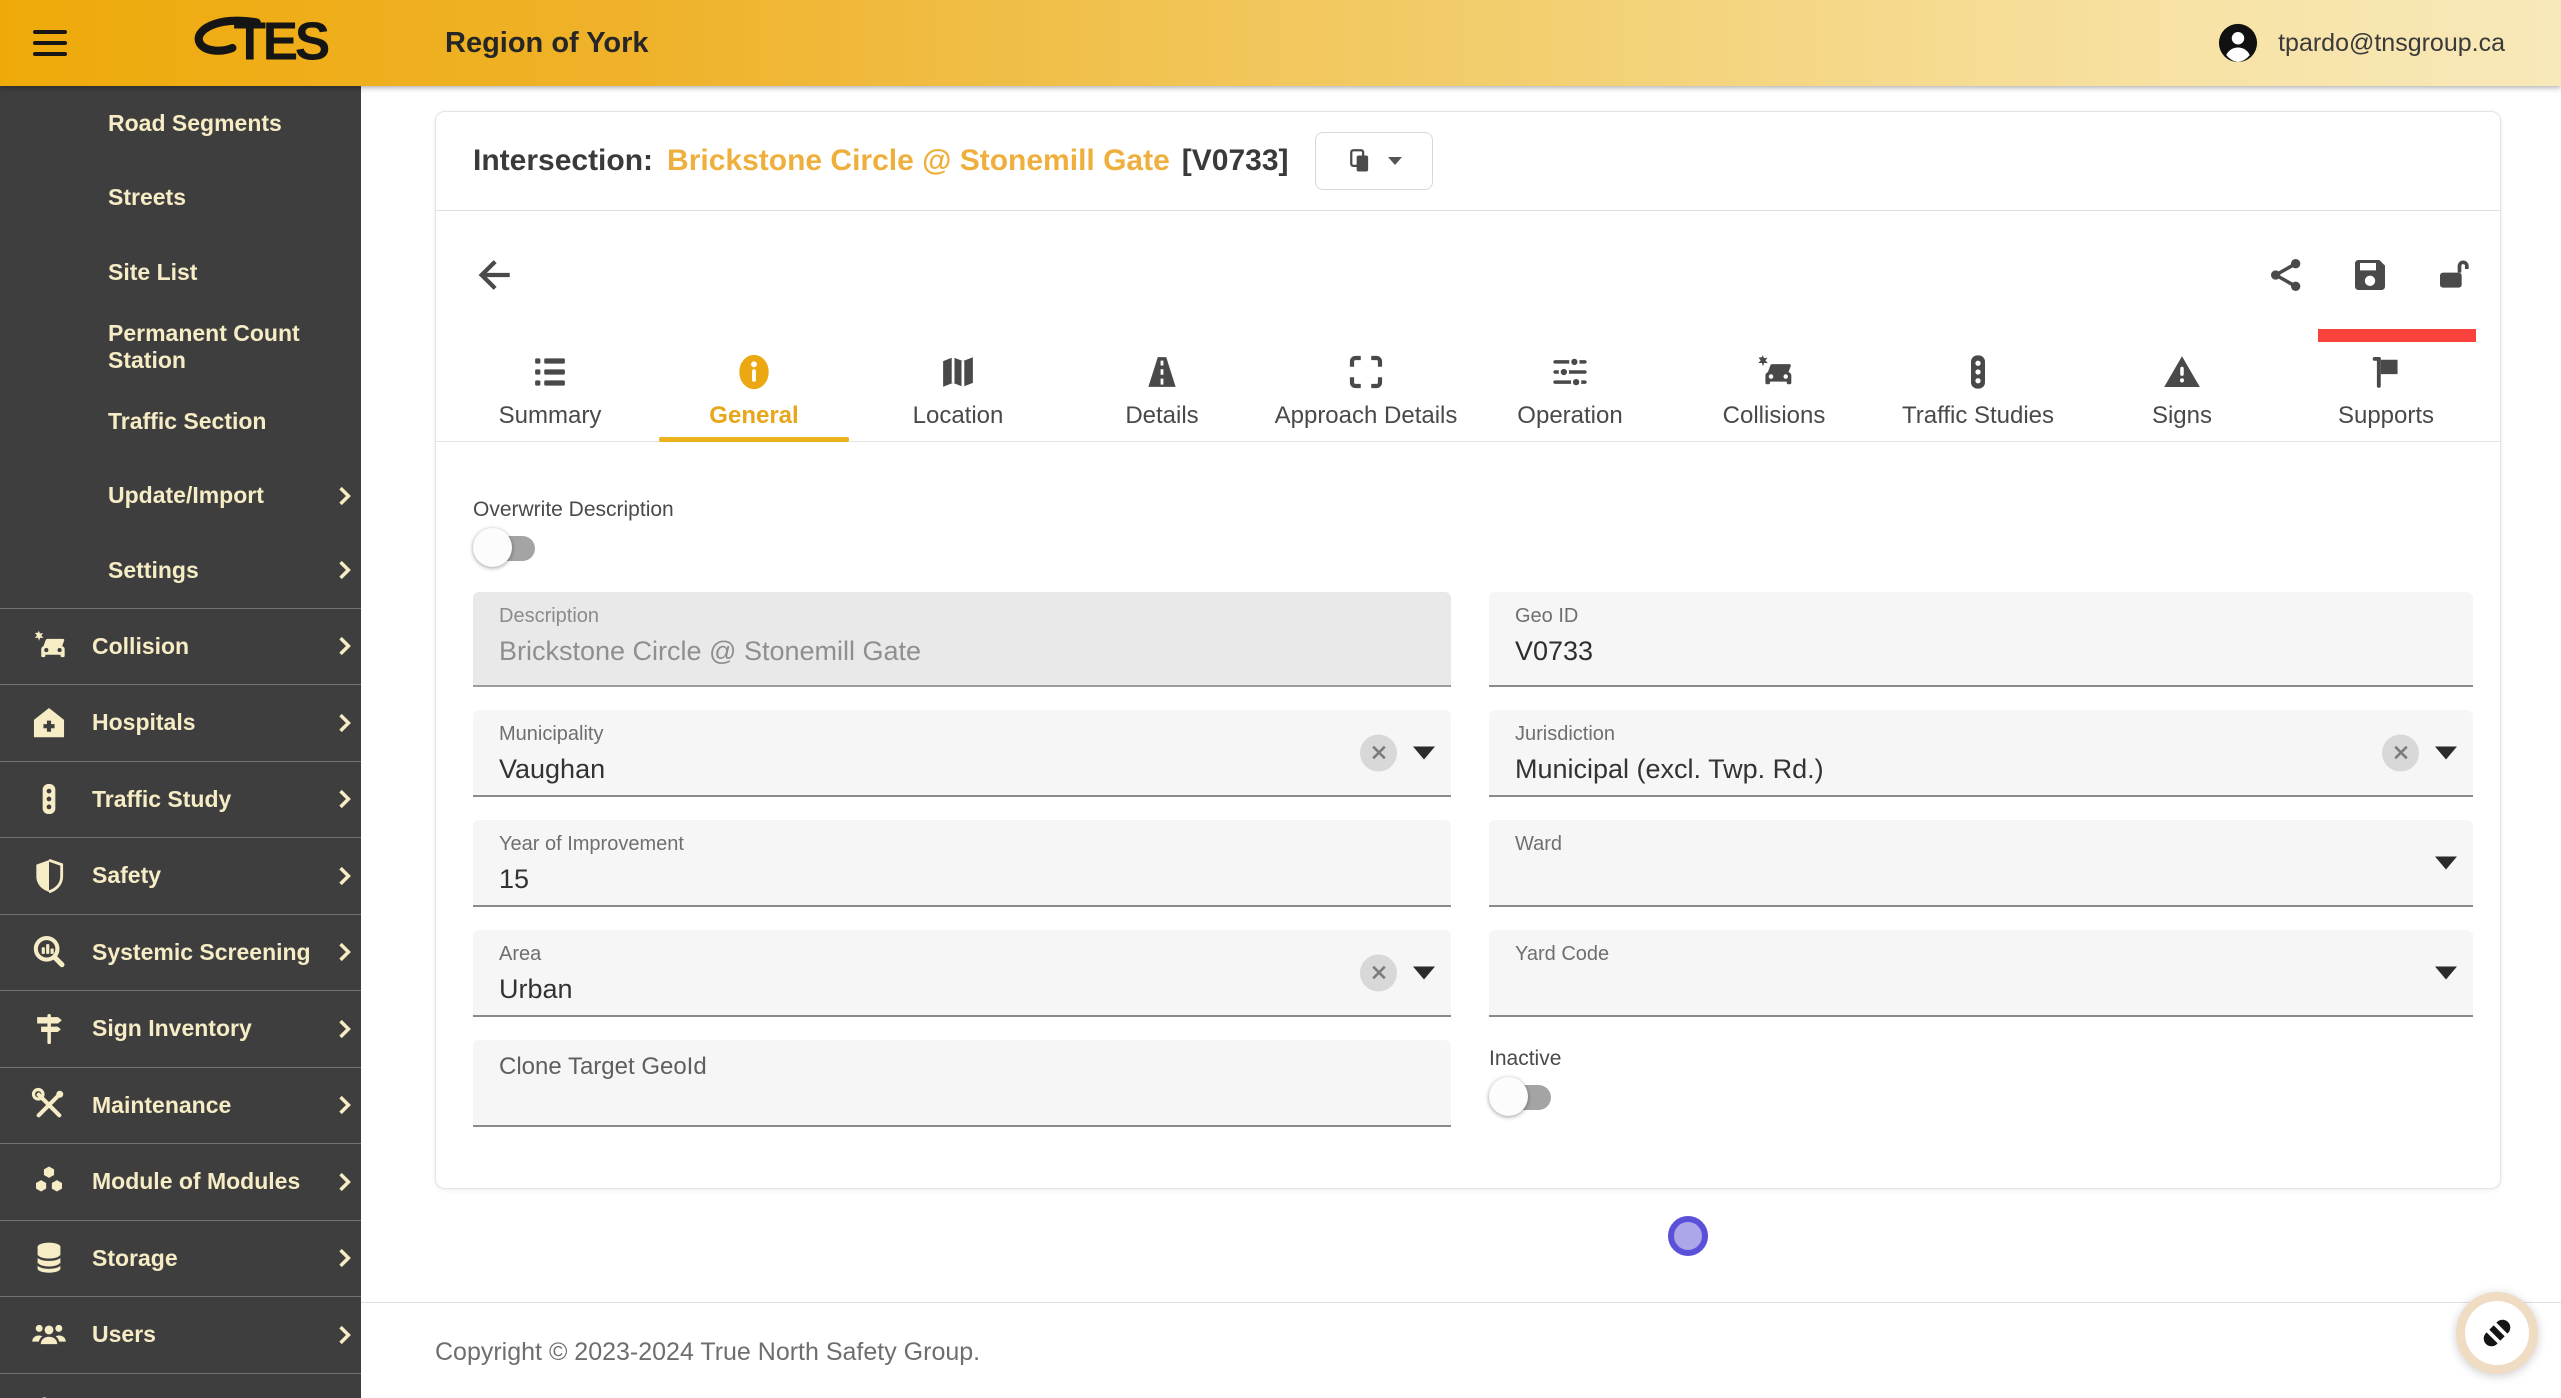  I want to click on geo-id-field: Geo ID V0733, so click(1981, 639).